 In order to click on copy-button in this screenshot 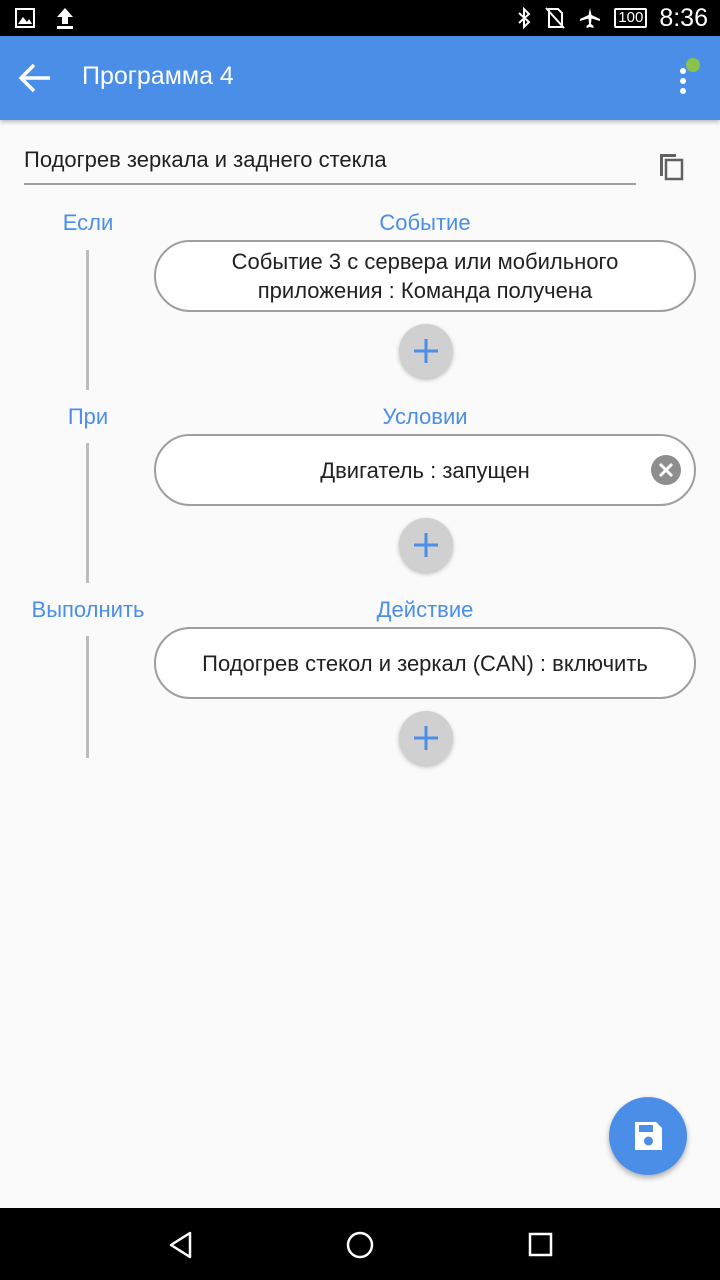, I will do `click(672, 167)`.